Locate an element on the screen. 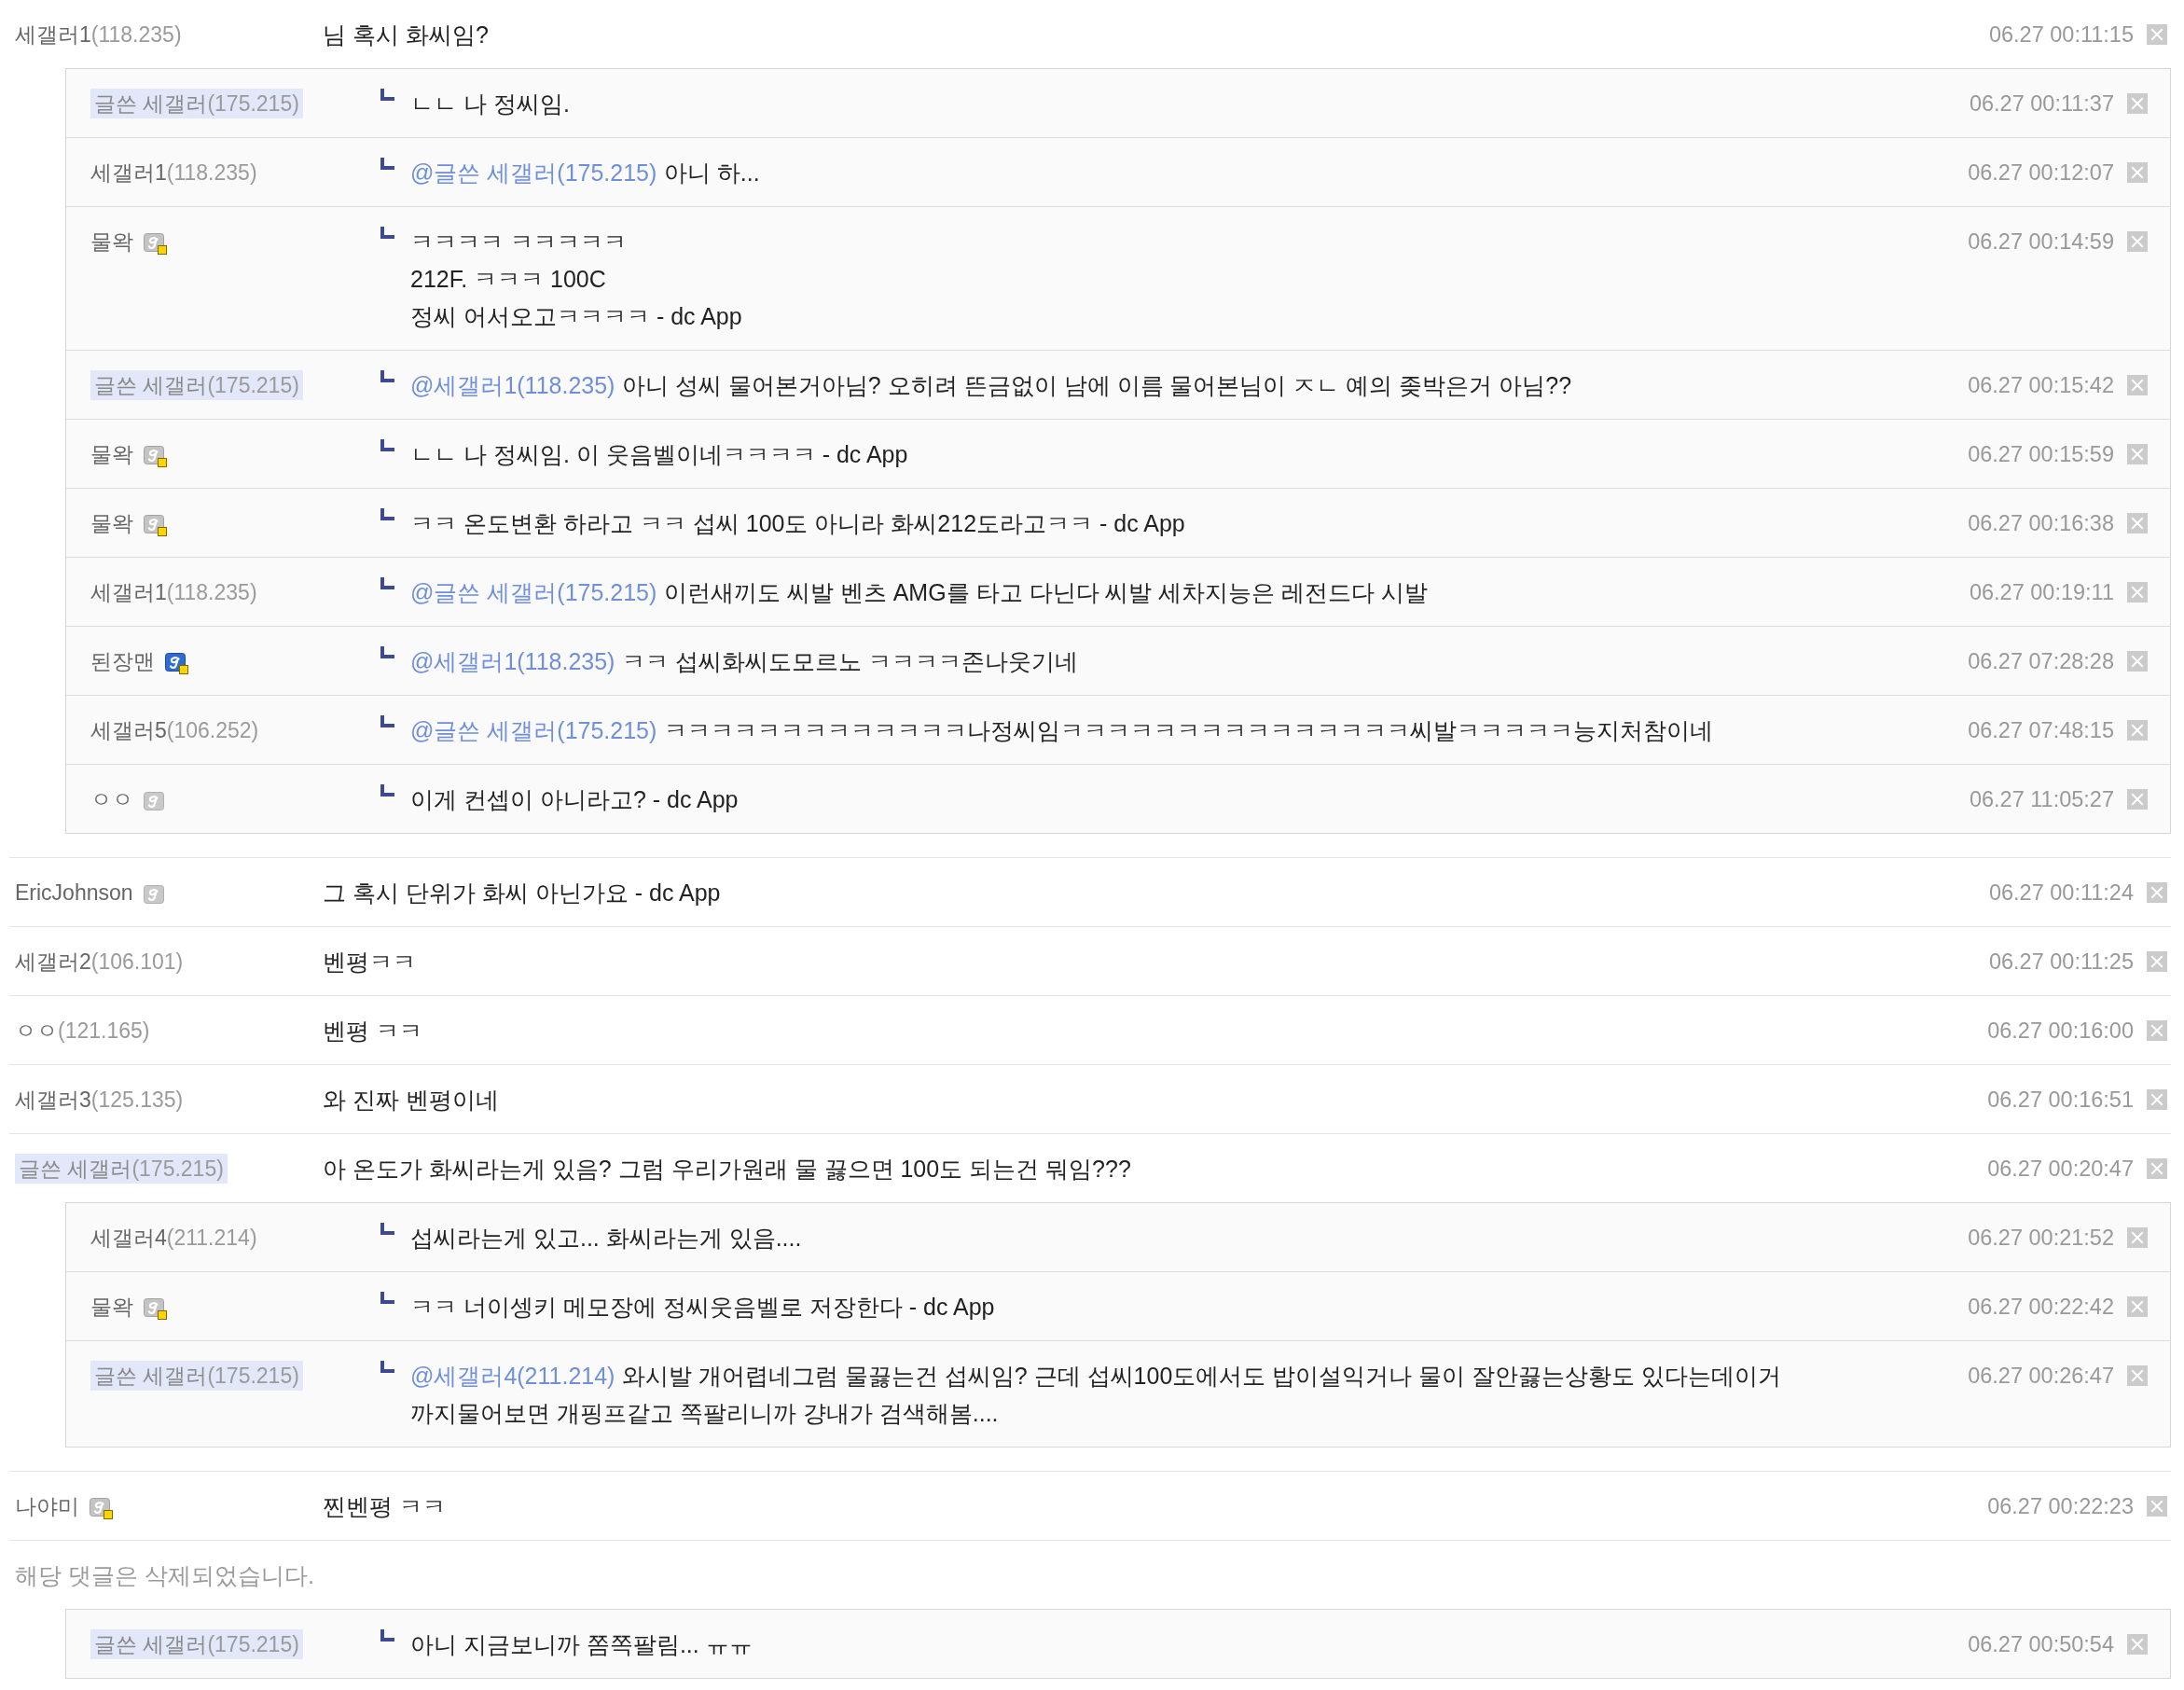 The image size is (2184, 1690). comment-text: ㅋㅋ 온도변환 하라고 ㅋㅋ 섭씨 100도 아니라 화씨212도라고ㅋㅋ - dc App is located at coordinates (798, 524).